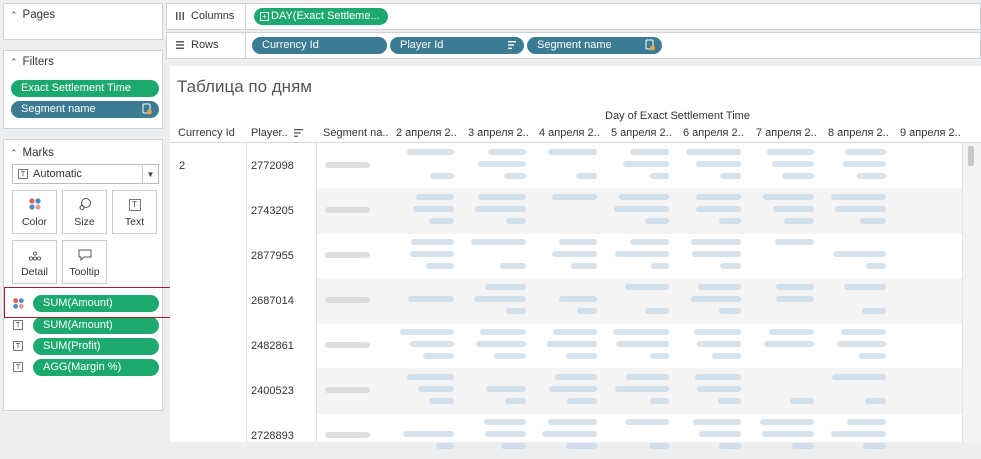  What do you see at coordinates (264, 16) in the screenshot?
I see `plus-icon: +` at bounding box center [264, 16].